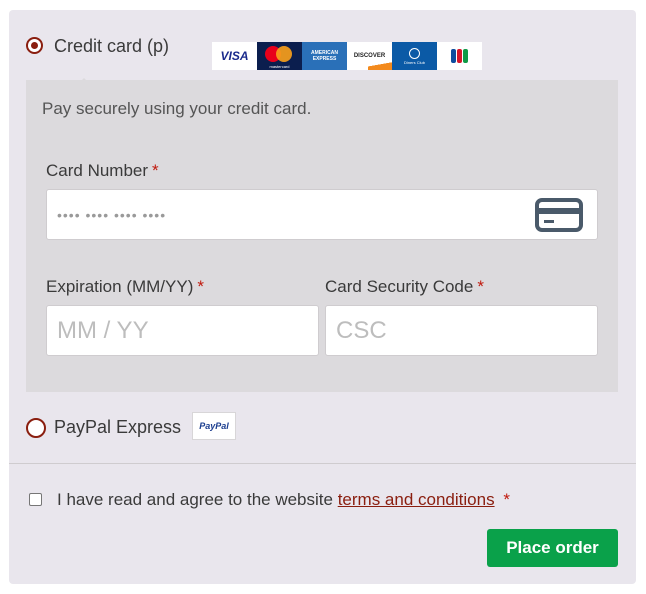 This screenshot has width=646, height=594. I want to click on card-number-field, so click(322, 214).